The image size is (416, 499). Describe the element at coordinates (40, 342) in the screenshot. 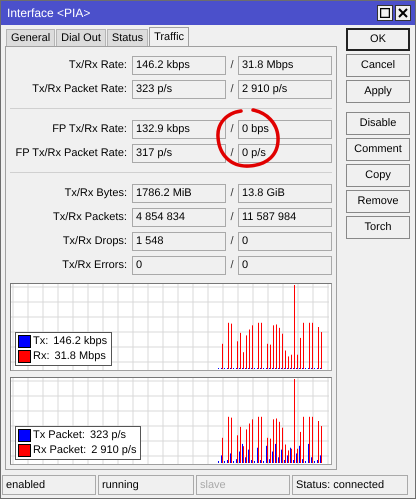

I see `legend-label: Tx:` at that location.